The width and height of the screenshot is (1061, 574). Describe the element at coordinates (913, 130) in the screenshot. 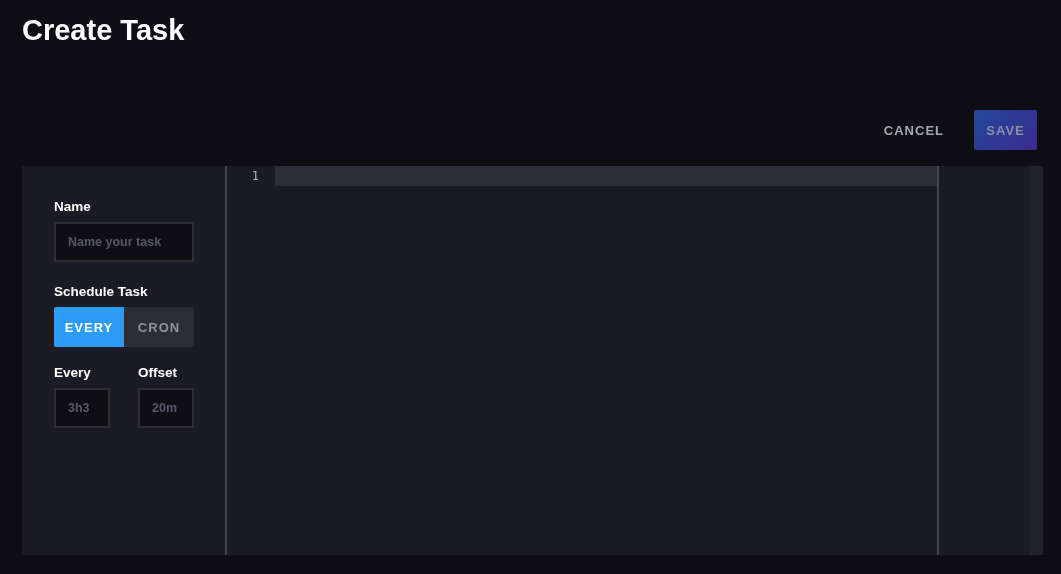

I see `cancel-button: CANCEL` at that location.